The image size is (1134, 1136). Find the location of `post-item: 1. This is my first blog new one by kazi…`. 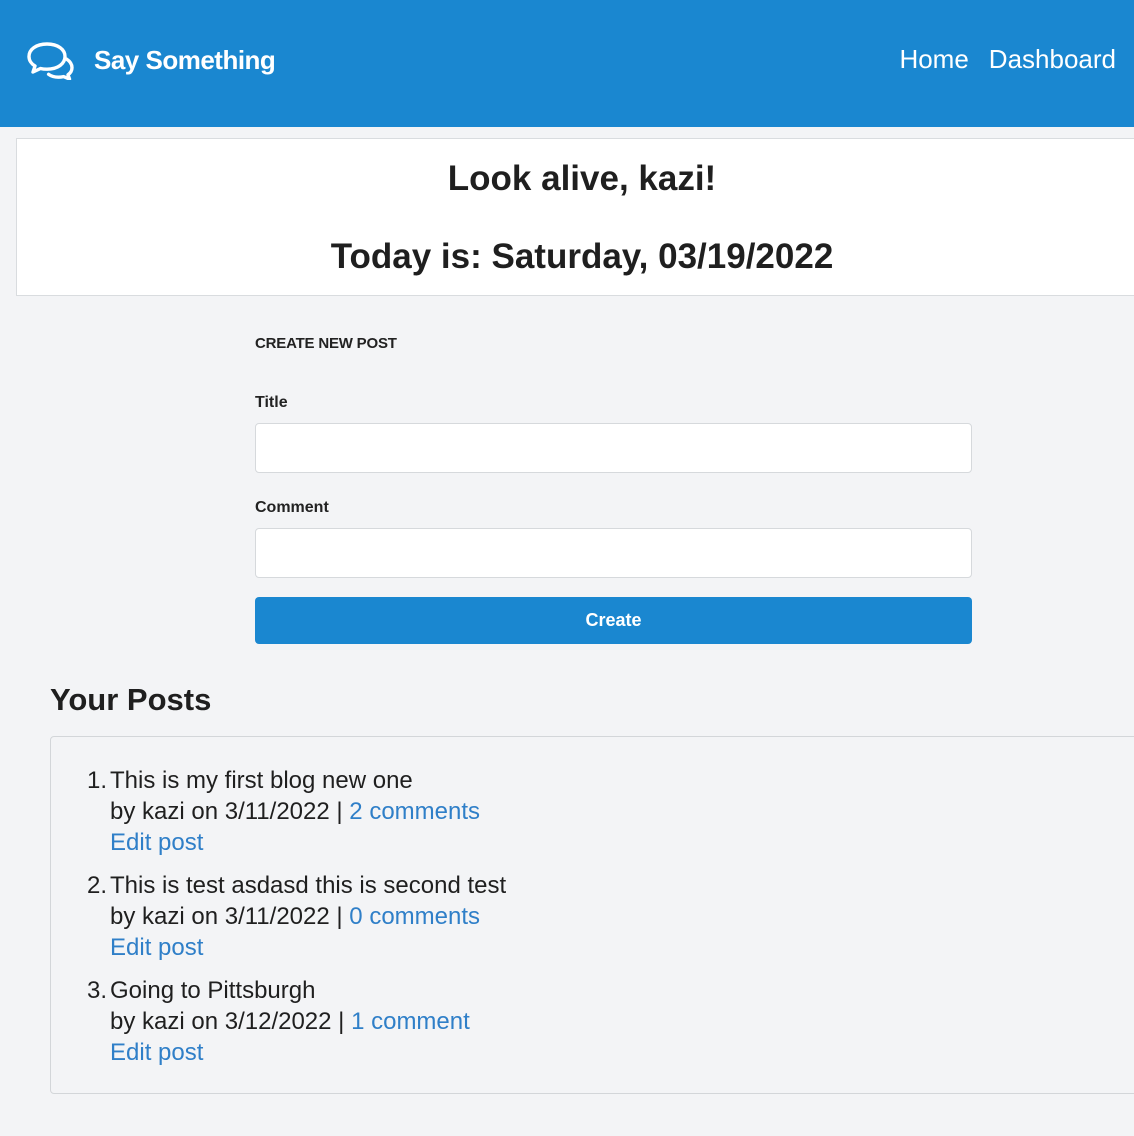

post-item: 1. This is my first blog new one by kazi… is located at coordinates (296, 811).